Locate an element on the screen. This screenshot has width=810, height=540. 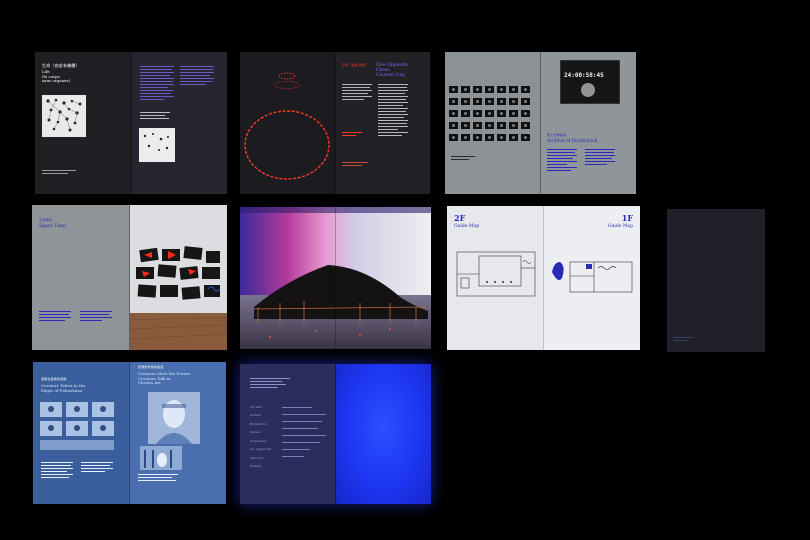
death-clock-counter: 24:00:58:45 is located at coordinates (584, 75).